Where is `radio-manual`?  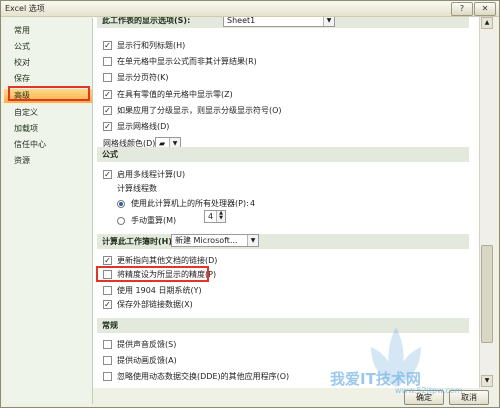 radio-manual is located at coordinates (121, 221).